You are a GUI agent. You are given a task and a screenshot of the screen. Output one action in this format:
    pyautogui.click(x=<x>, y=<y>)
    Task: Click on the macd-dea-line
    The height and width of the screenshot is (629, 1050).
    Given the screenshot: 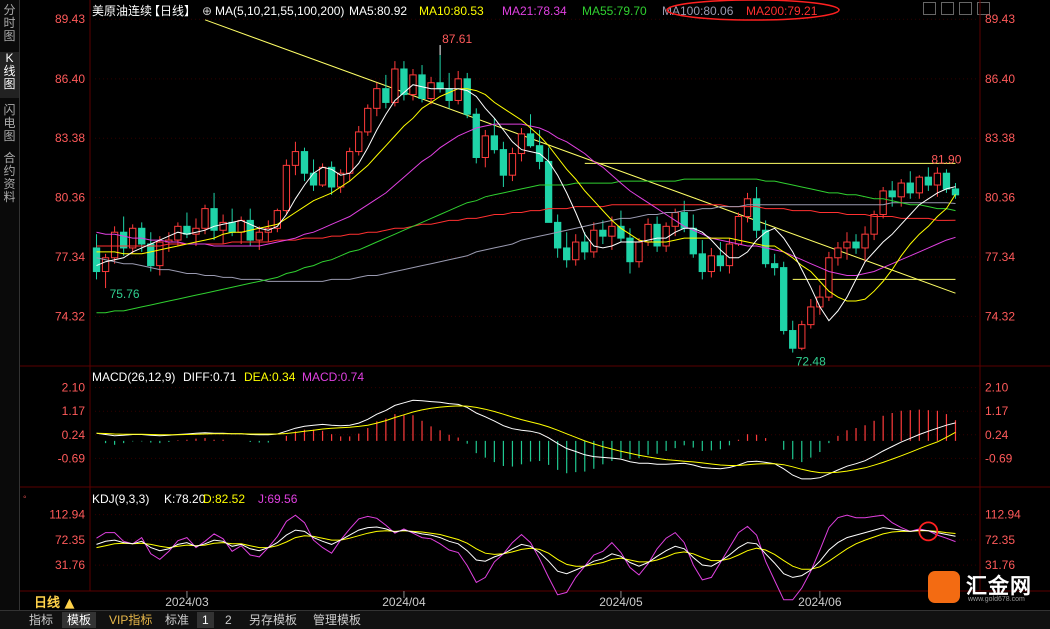 What is the action you would take?
    pyautogui.click(x=526, y=439)
    